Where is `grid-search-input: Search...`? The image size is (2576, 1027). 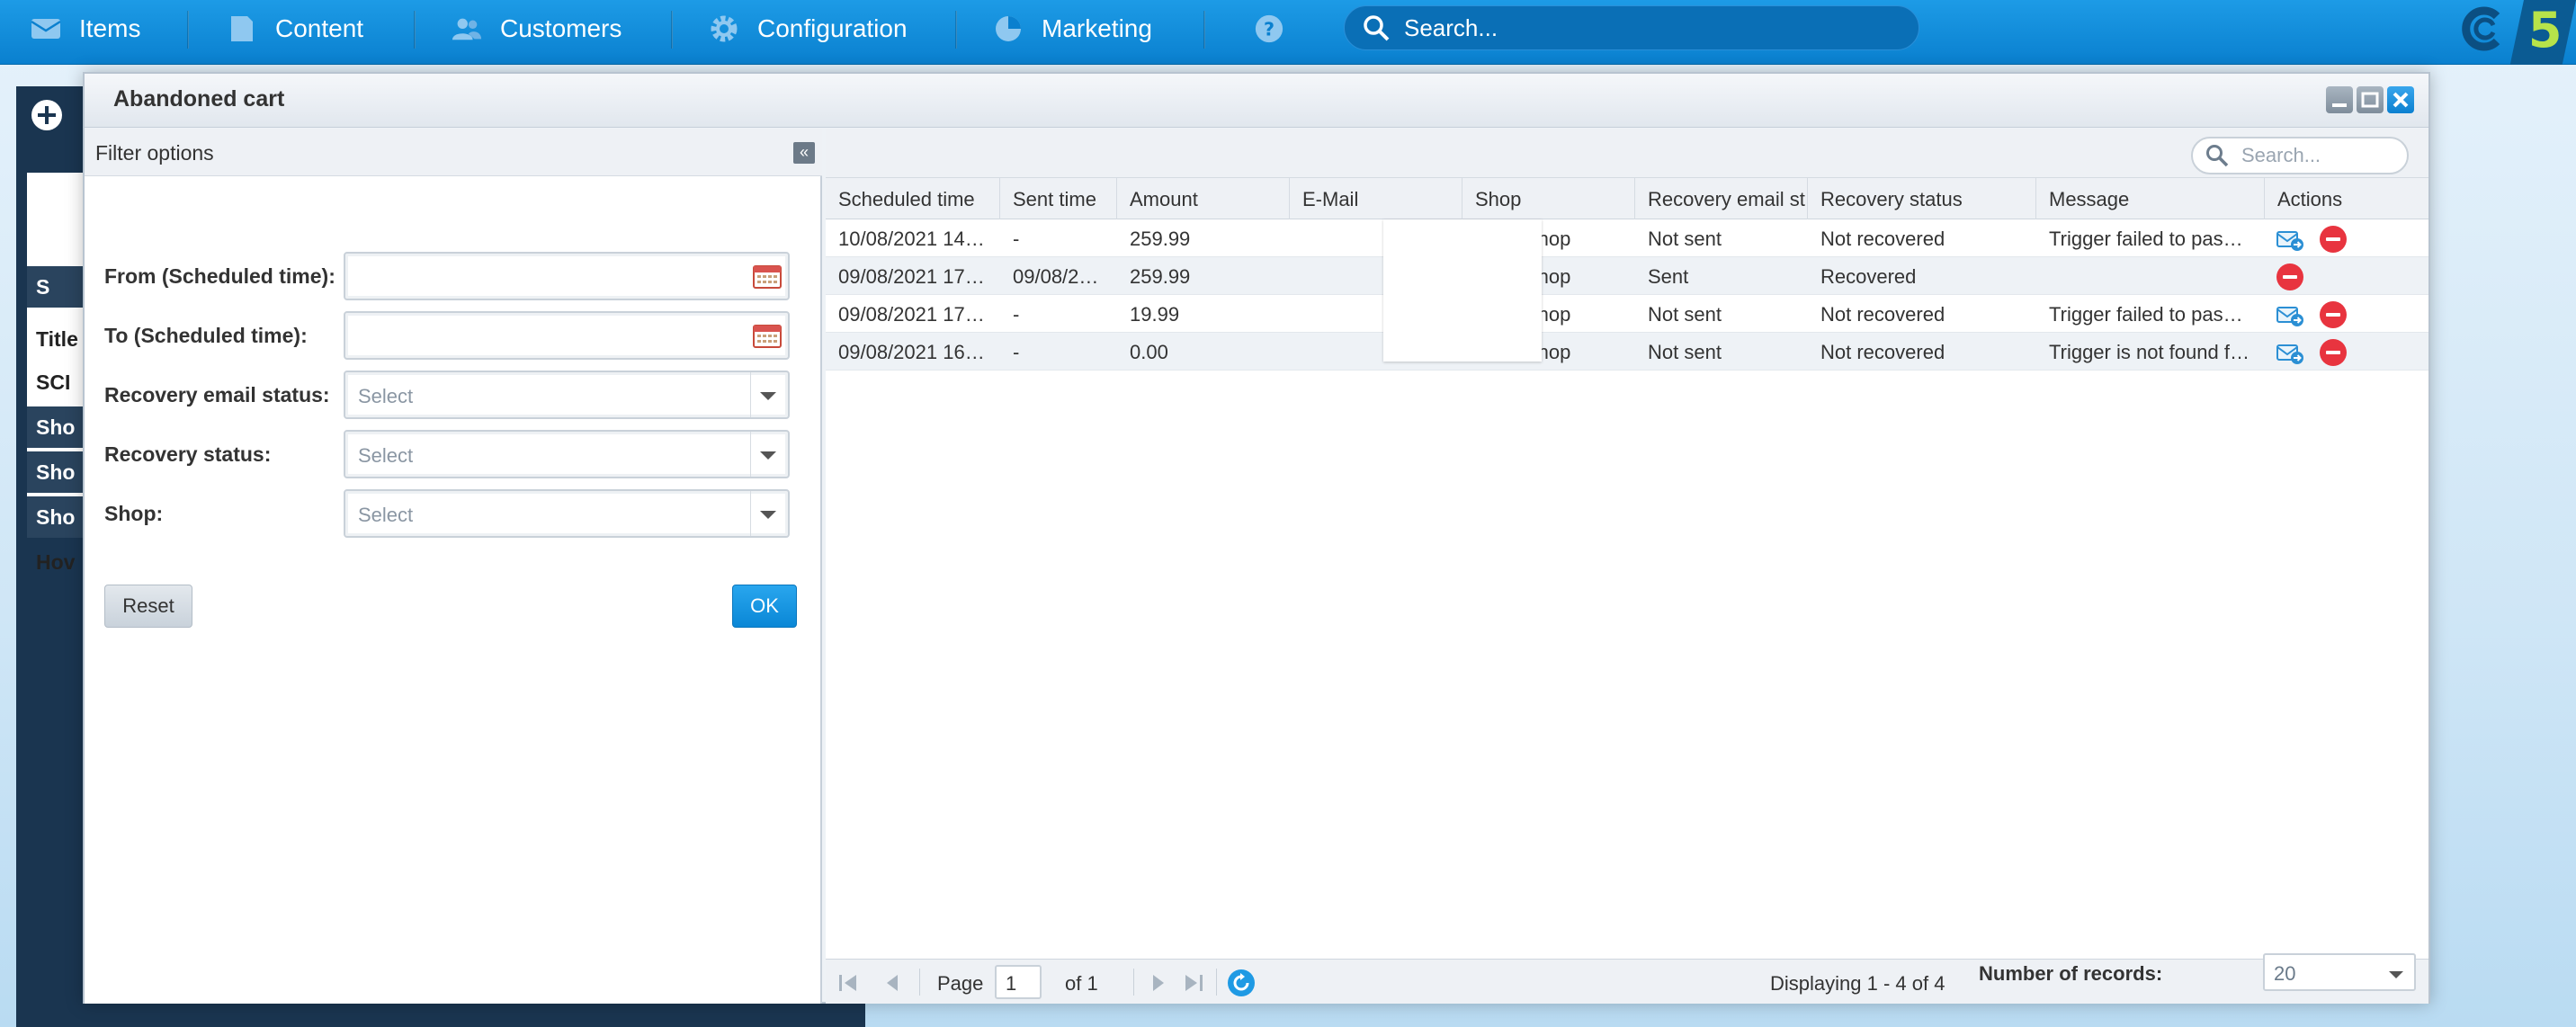
grid-search-input: Search... is located at coordinates (2300, 155).